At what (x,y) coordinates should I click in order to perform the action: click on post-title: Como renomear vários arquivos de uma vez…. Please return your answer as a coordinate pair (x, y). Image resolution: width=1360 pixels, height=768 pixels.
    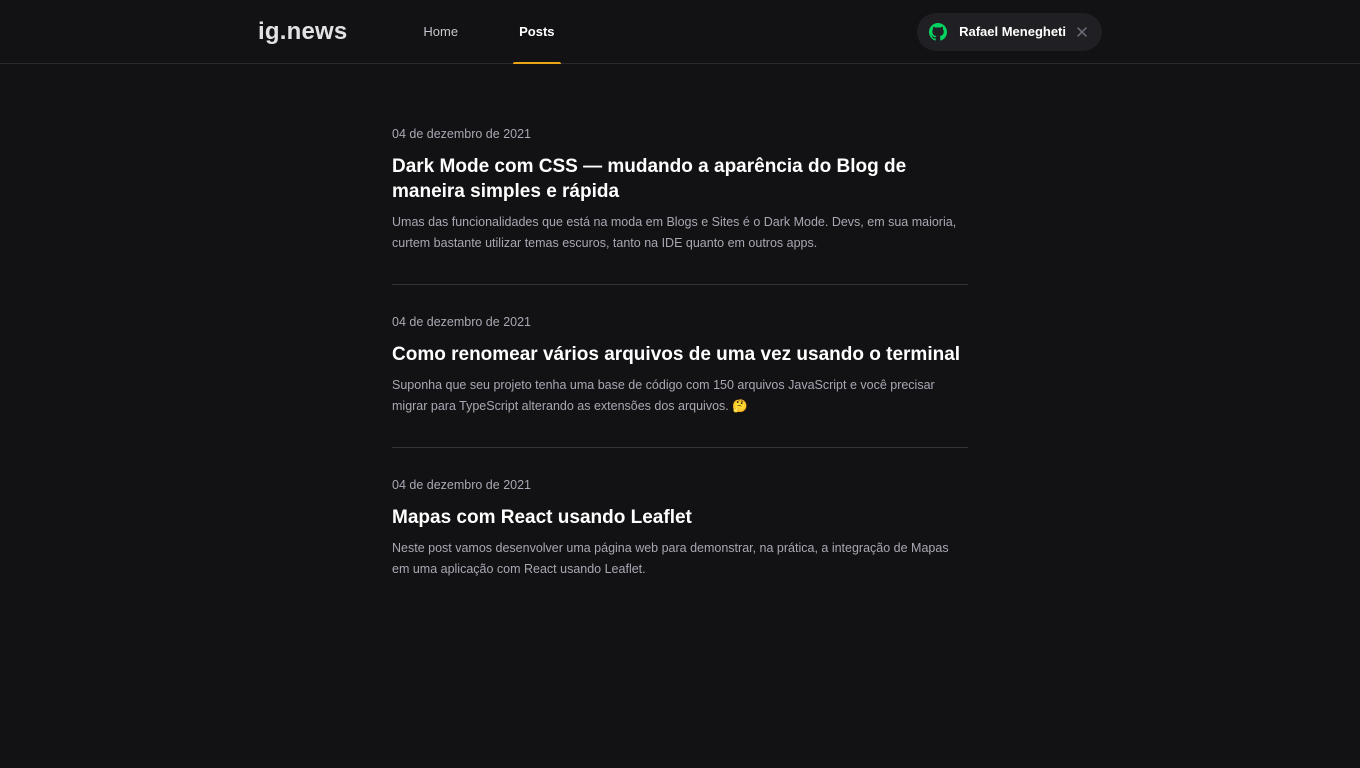
    Looking at the image, I should click on (680, 354).